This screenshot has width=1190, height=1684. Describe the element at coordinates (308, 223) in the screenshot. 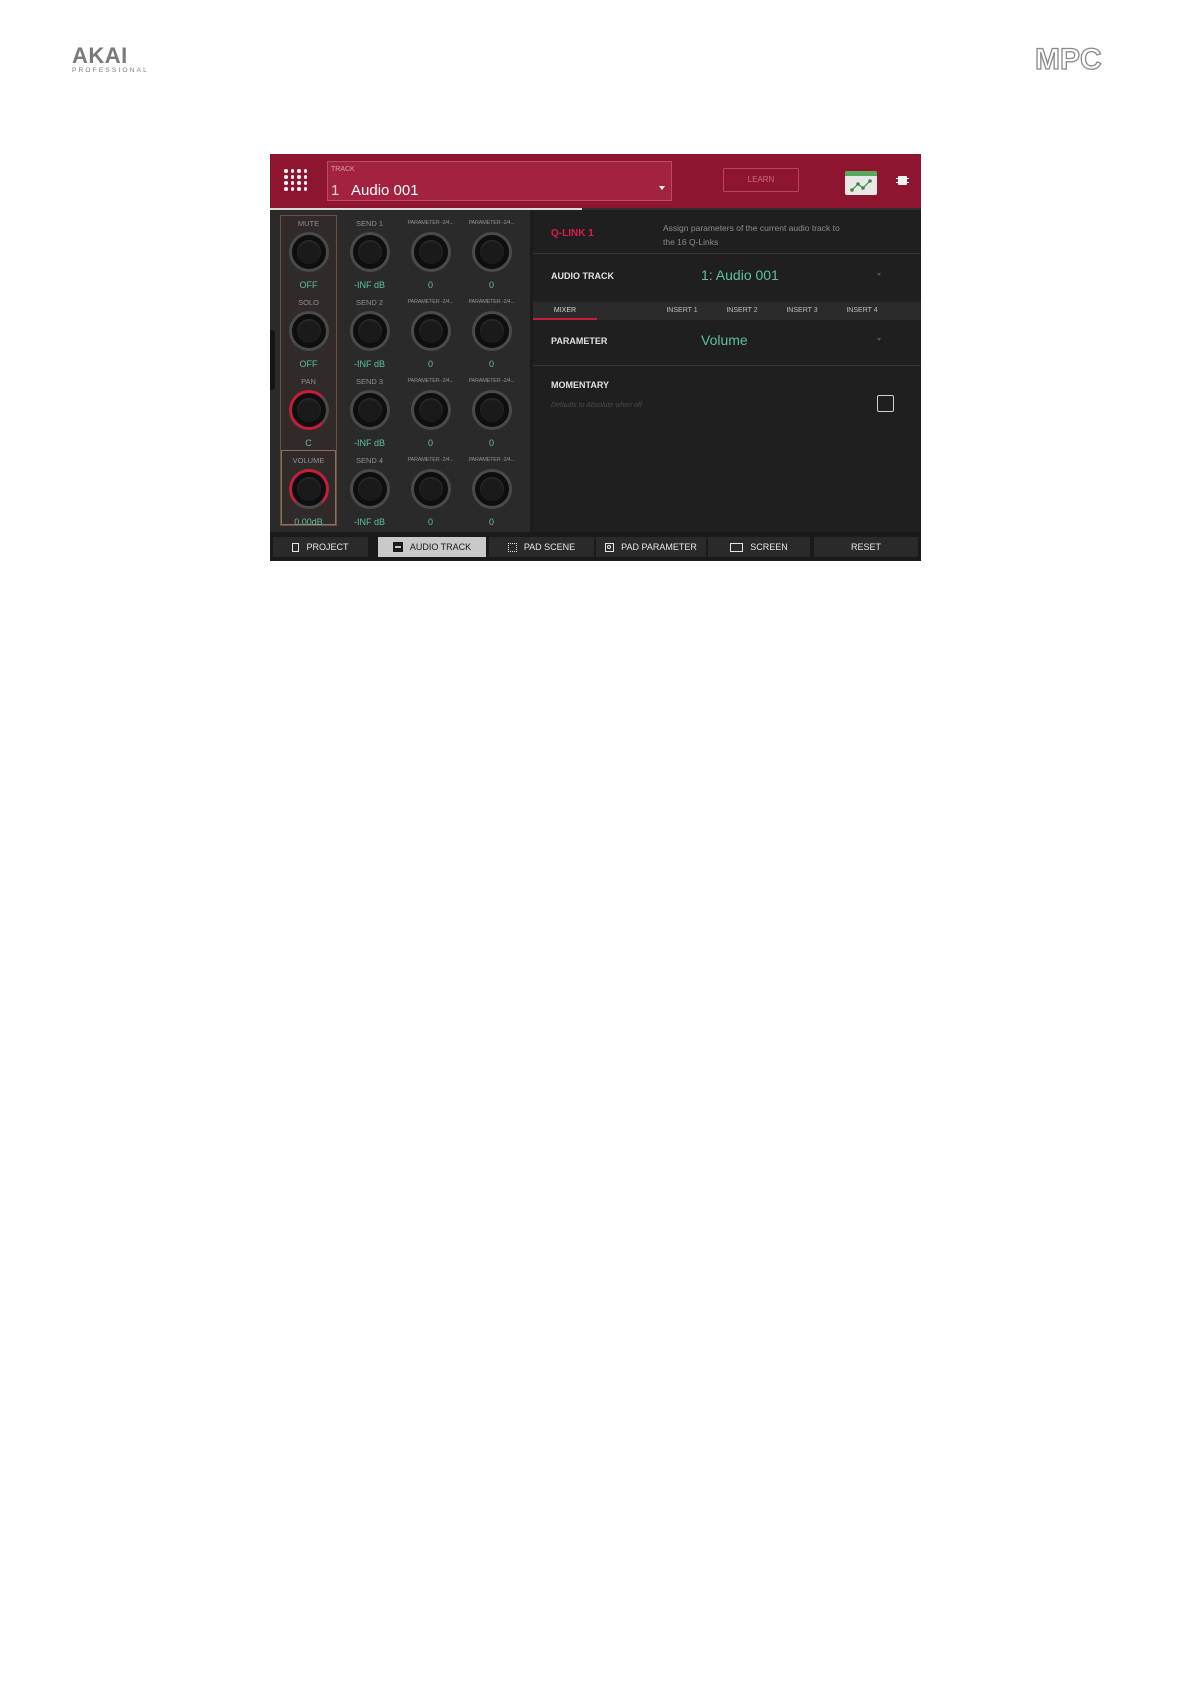

I see `knob-label: MUTE` at that location.